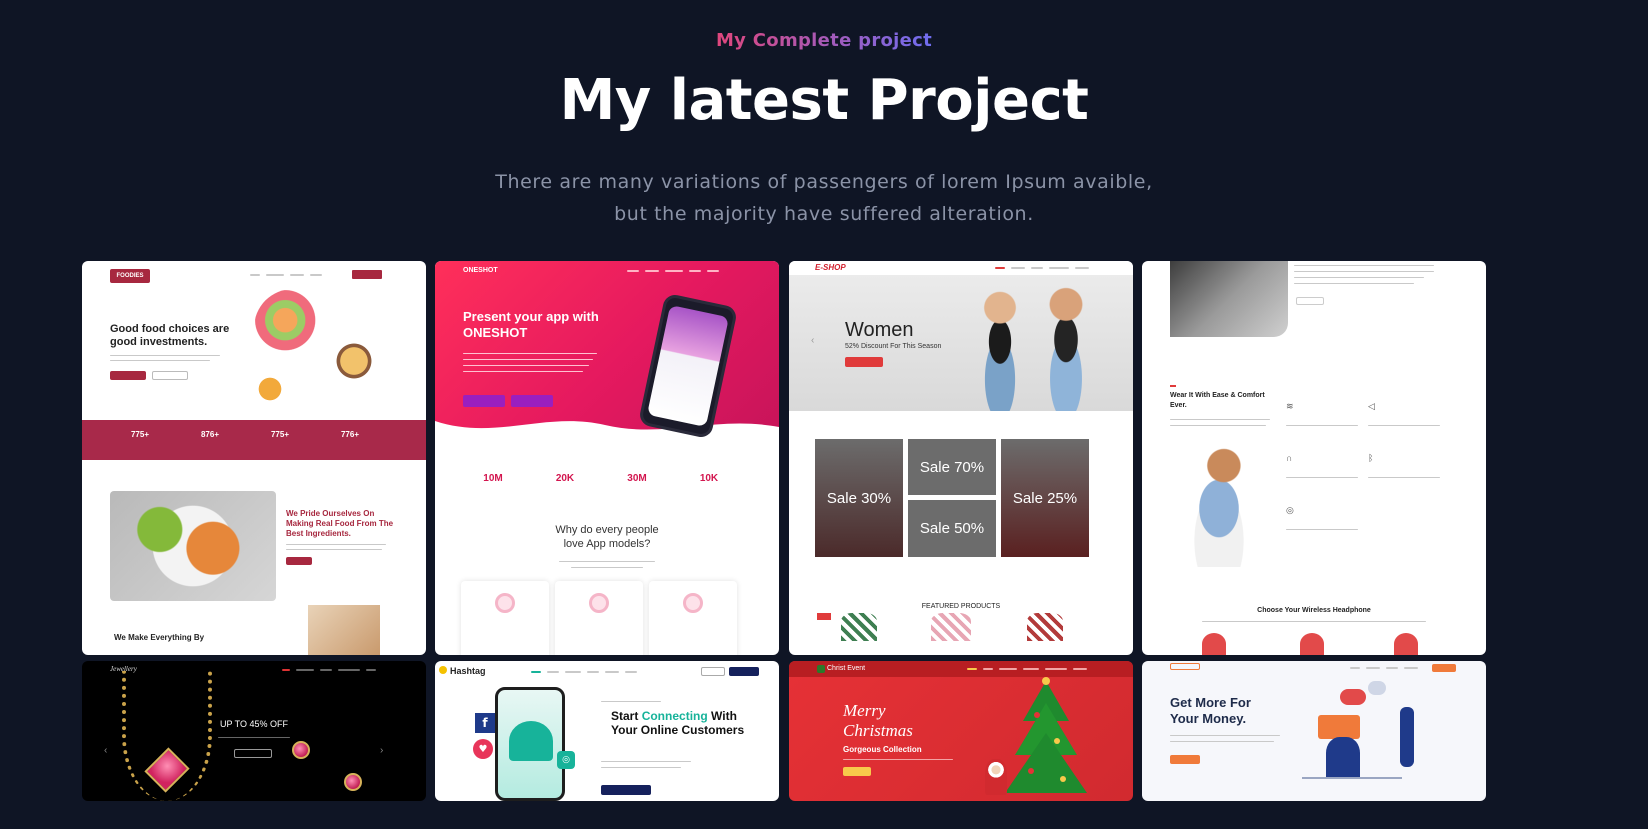  Describe the element at coordinates (254, 440) in the screenshot. I see `foodies-stats-band: 775+ 876+ 775+ 776+` at that location.